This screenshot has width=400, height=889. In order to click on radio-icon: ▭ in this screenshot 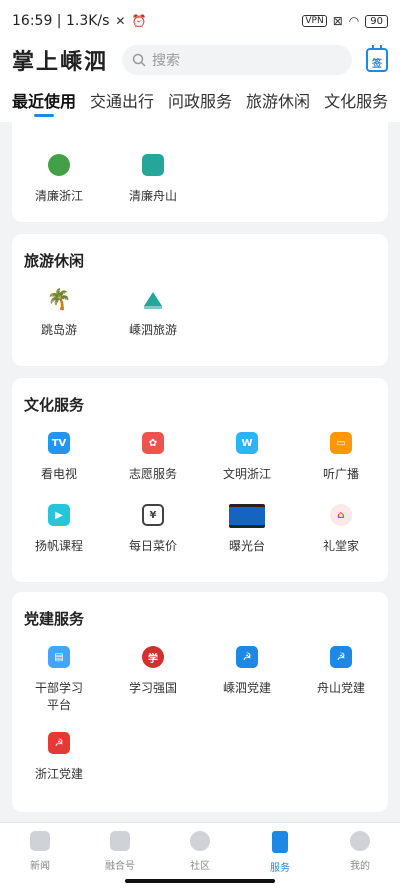, I will do `click(341, 443)`.